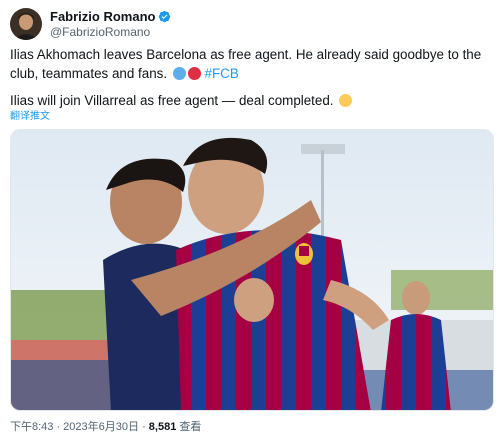 Image resolution: width=500 pixels, height=440 pixels. I want to click on timestamp: 下午8:43 · 2023年6月30日 ·, so click(79, 427).